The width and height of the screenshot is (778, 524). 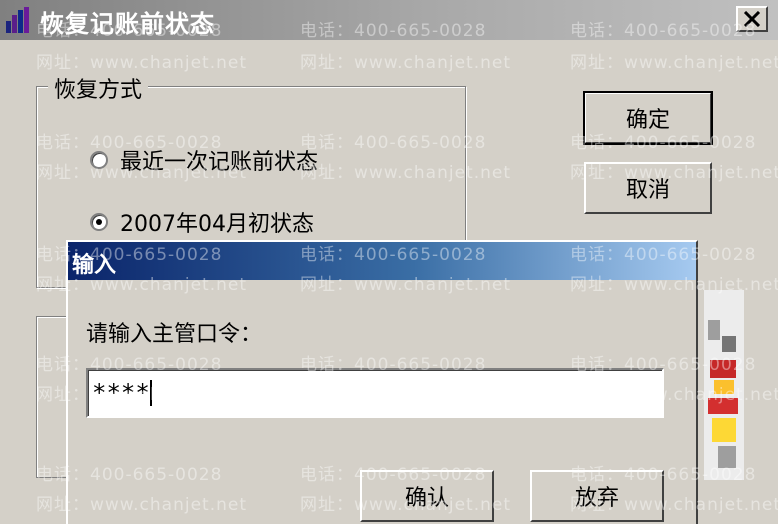 I want to click on close-button, so click(x=752, y=19).